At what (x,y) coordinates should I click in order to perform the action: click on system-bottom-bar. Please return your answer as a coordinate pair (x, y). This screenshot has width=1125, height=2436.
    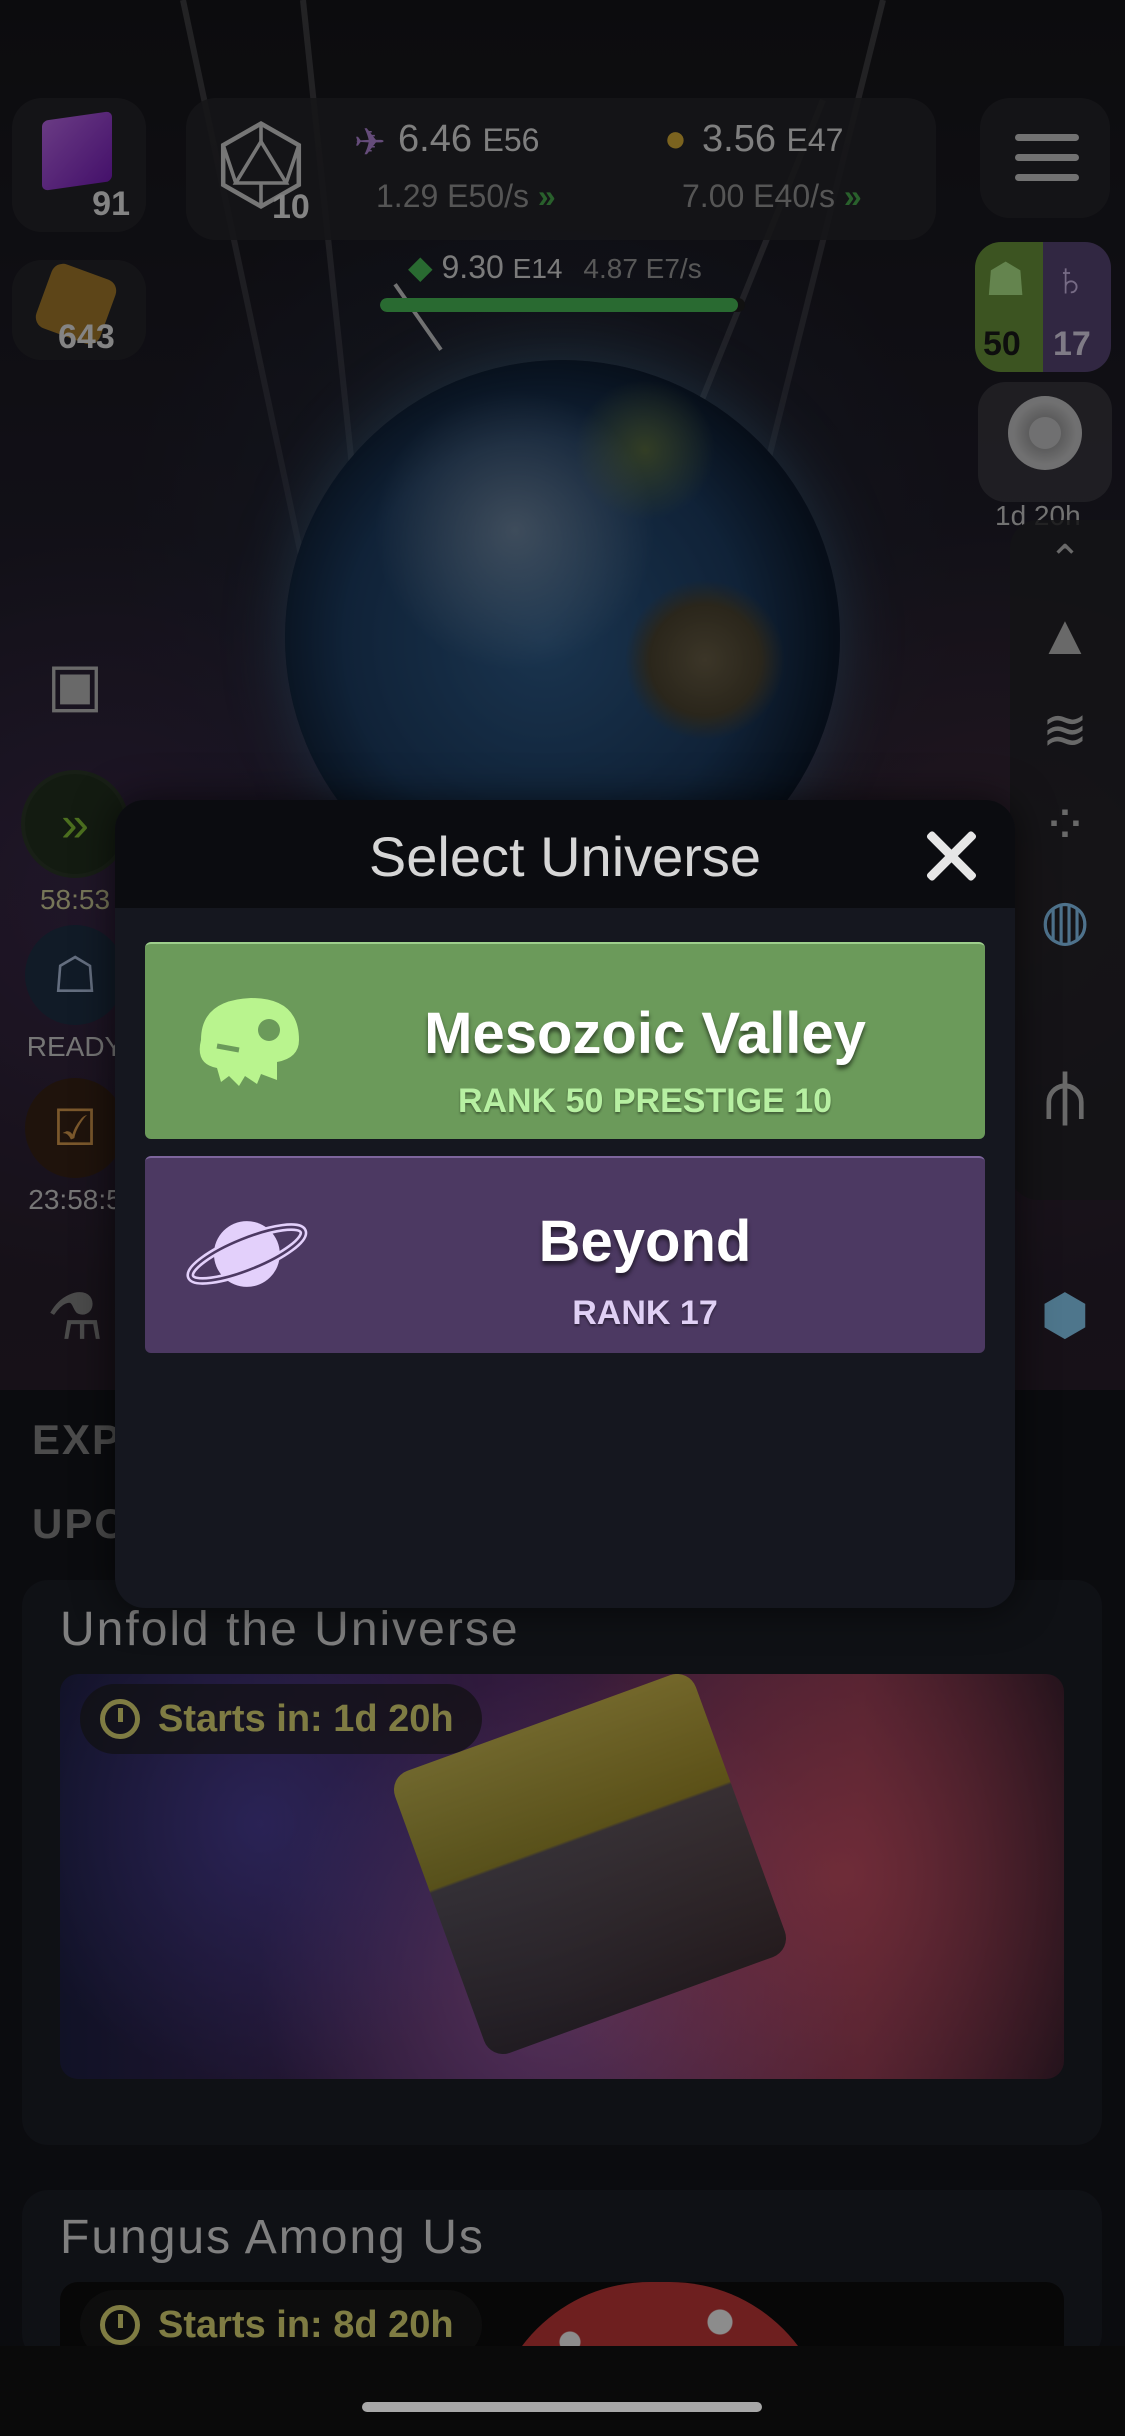
    Looking at the image, I should click on (562, 2391).